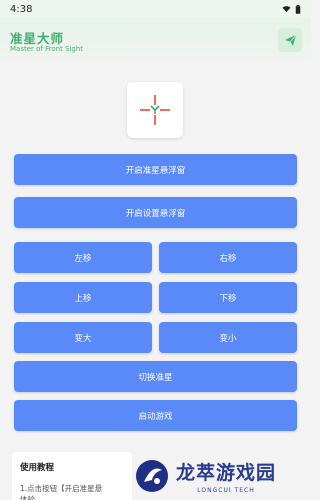 The width and height of the screenshot is (320, 500). Describe the element at coordinates (37, 468) in the screenshot. I see `tutorial-title: 使用教程` at that location.